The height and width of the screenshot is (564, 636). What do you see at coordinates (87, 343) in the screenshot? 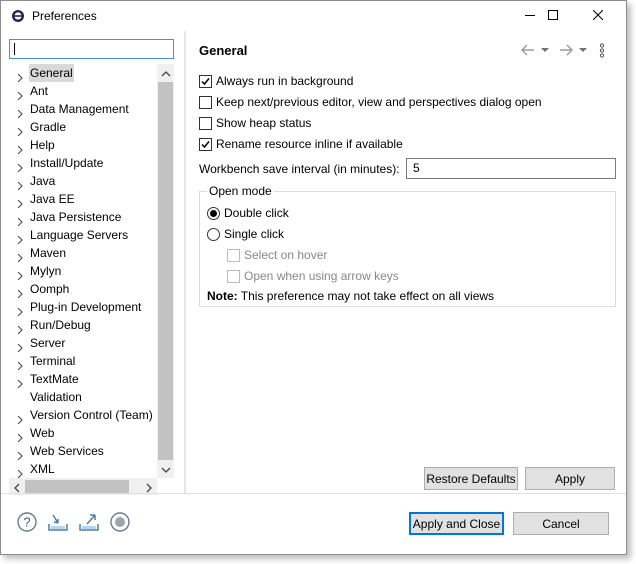
I see `tree-item: Server` at bounding box center [87, 343].